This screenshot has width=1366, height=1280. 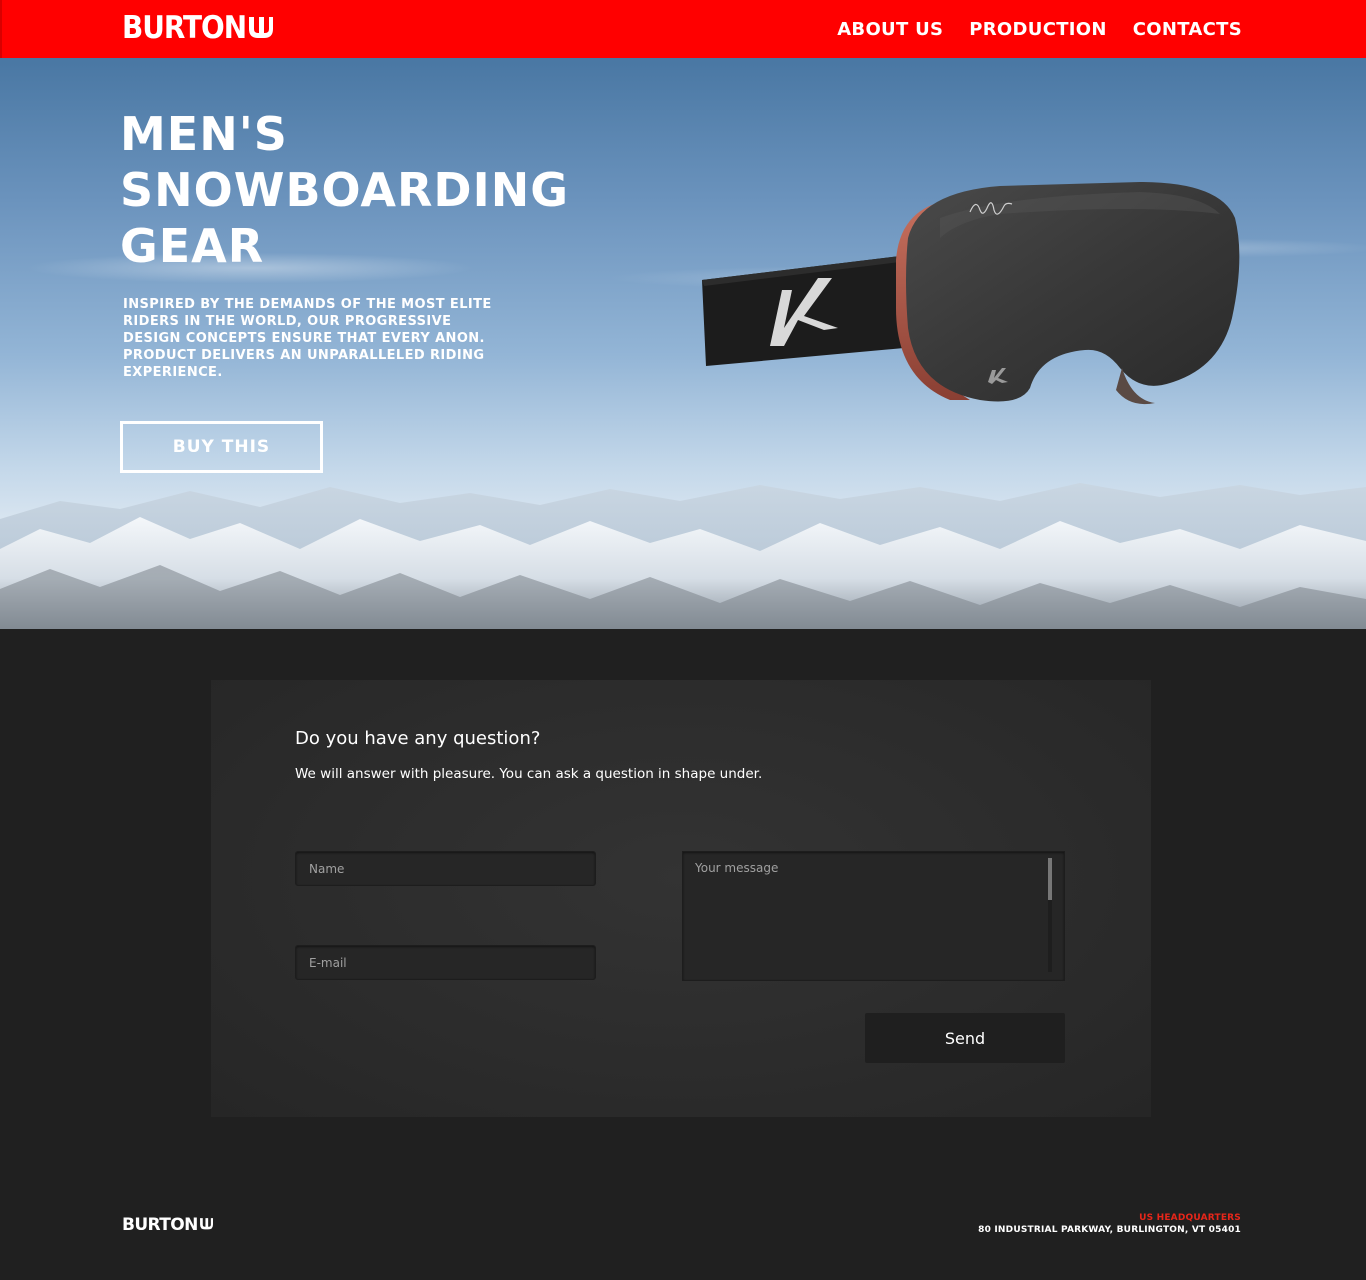 What do you see at coordinates (971, 293) in the screenshot?
I see `snow-goggles-image` at bounding box center [971, 293].